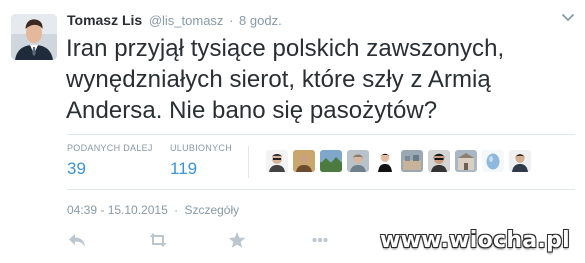 The height and width of the screenshot is (263, 585). I want to click on author-name: Tomasz Lis, so click(104, 20).